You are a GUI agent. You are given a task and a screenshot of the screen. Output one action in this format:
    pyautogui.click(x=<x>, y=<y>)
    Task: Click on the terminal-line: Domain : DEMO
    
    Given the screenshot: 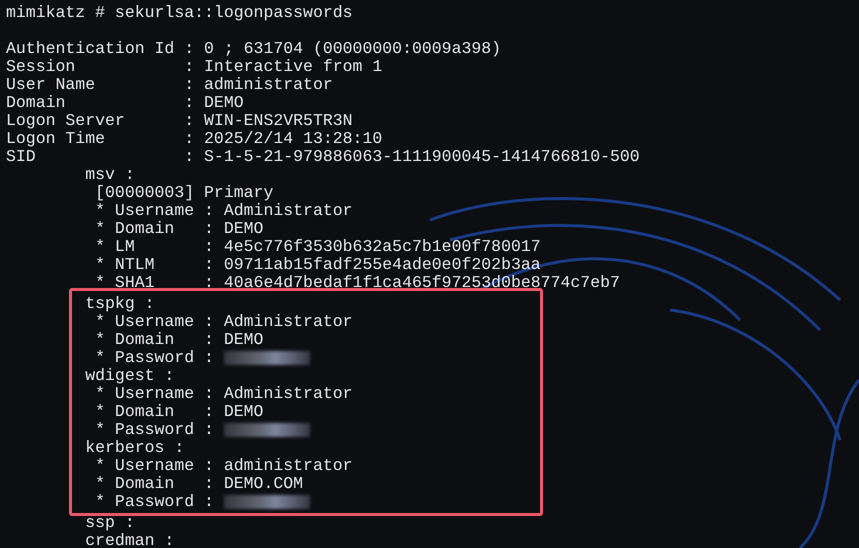 What is the action you would take?
    pyautogui.click(x=125, y=103)
    